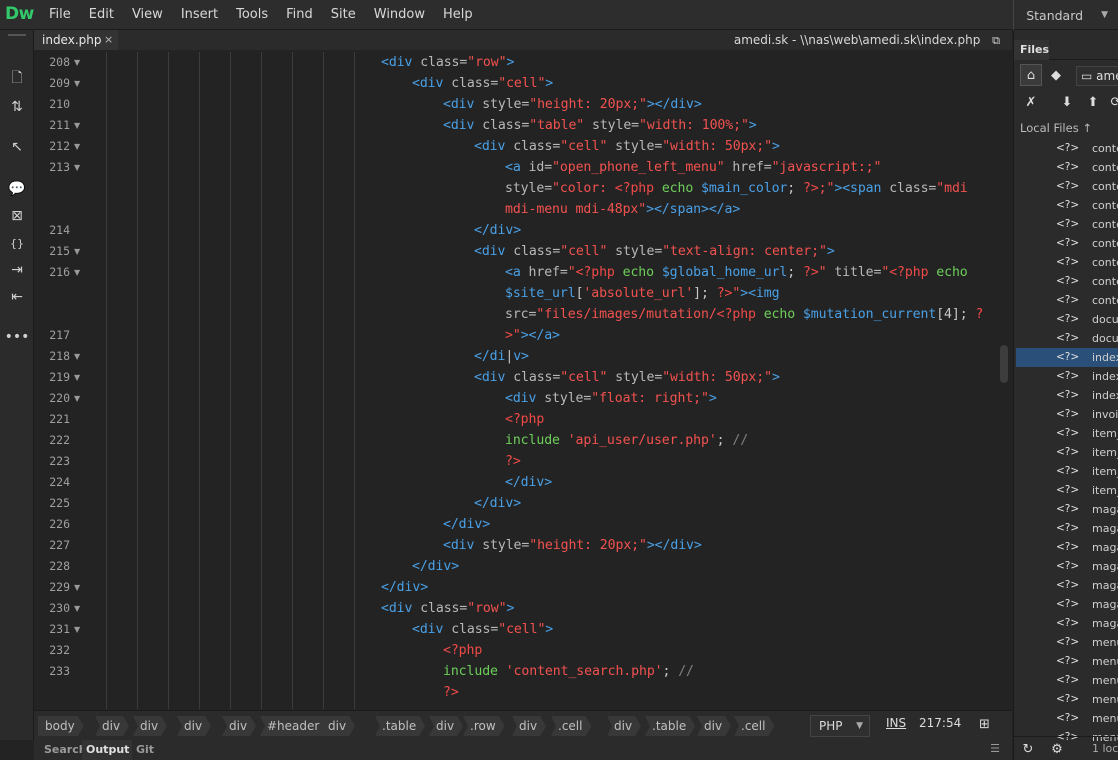 This screenshot has width=1118, height=760. Describe the element at coordinates (17, 147) in the screenshot. I see `inspect-icon: ↖` at that location.